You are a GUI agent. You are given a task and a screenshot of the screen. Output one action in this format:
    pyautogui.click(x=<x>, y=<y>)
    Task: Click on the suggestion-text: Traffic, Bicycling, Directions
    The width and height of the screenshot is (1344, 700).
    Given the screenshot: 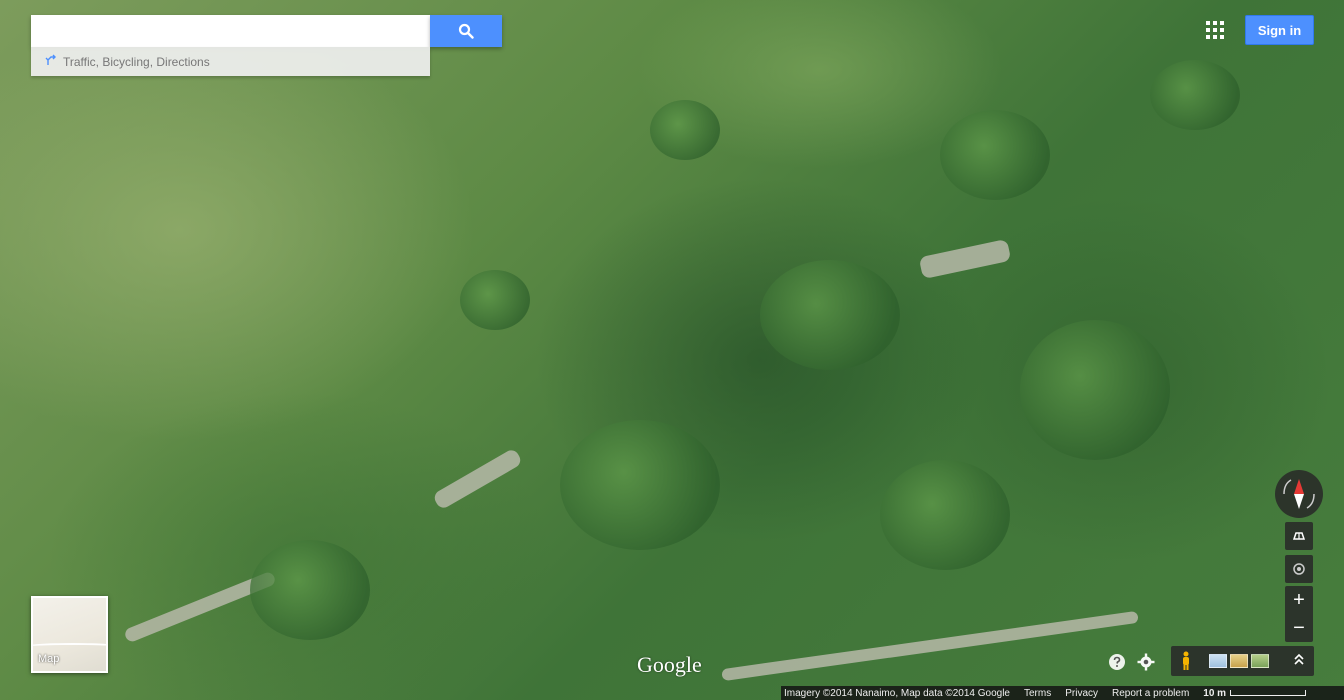 What is the action you would take?
    pyautogui.click(x=136, y=61)
    